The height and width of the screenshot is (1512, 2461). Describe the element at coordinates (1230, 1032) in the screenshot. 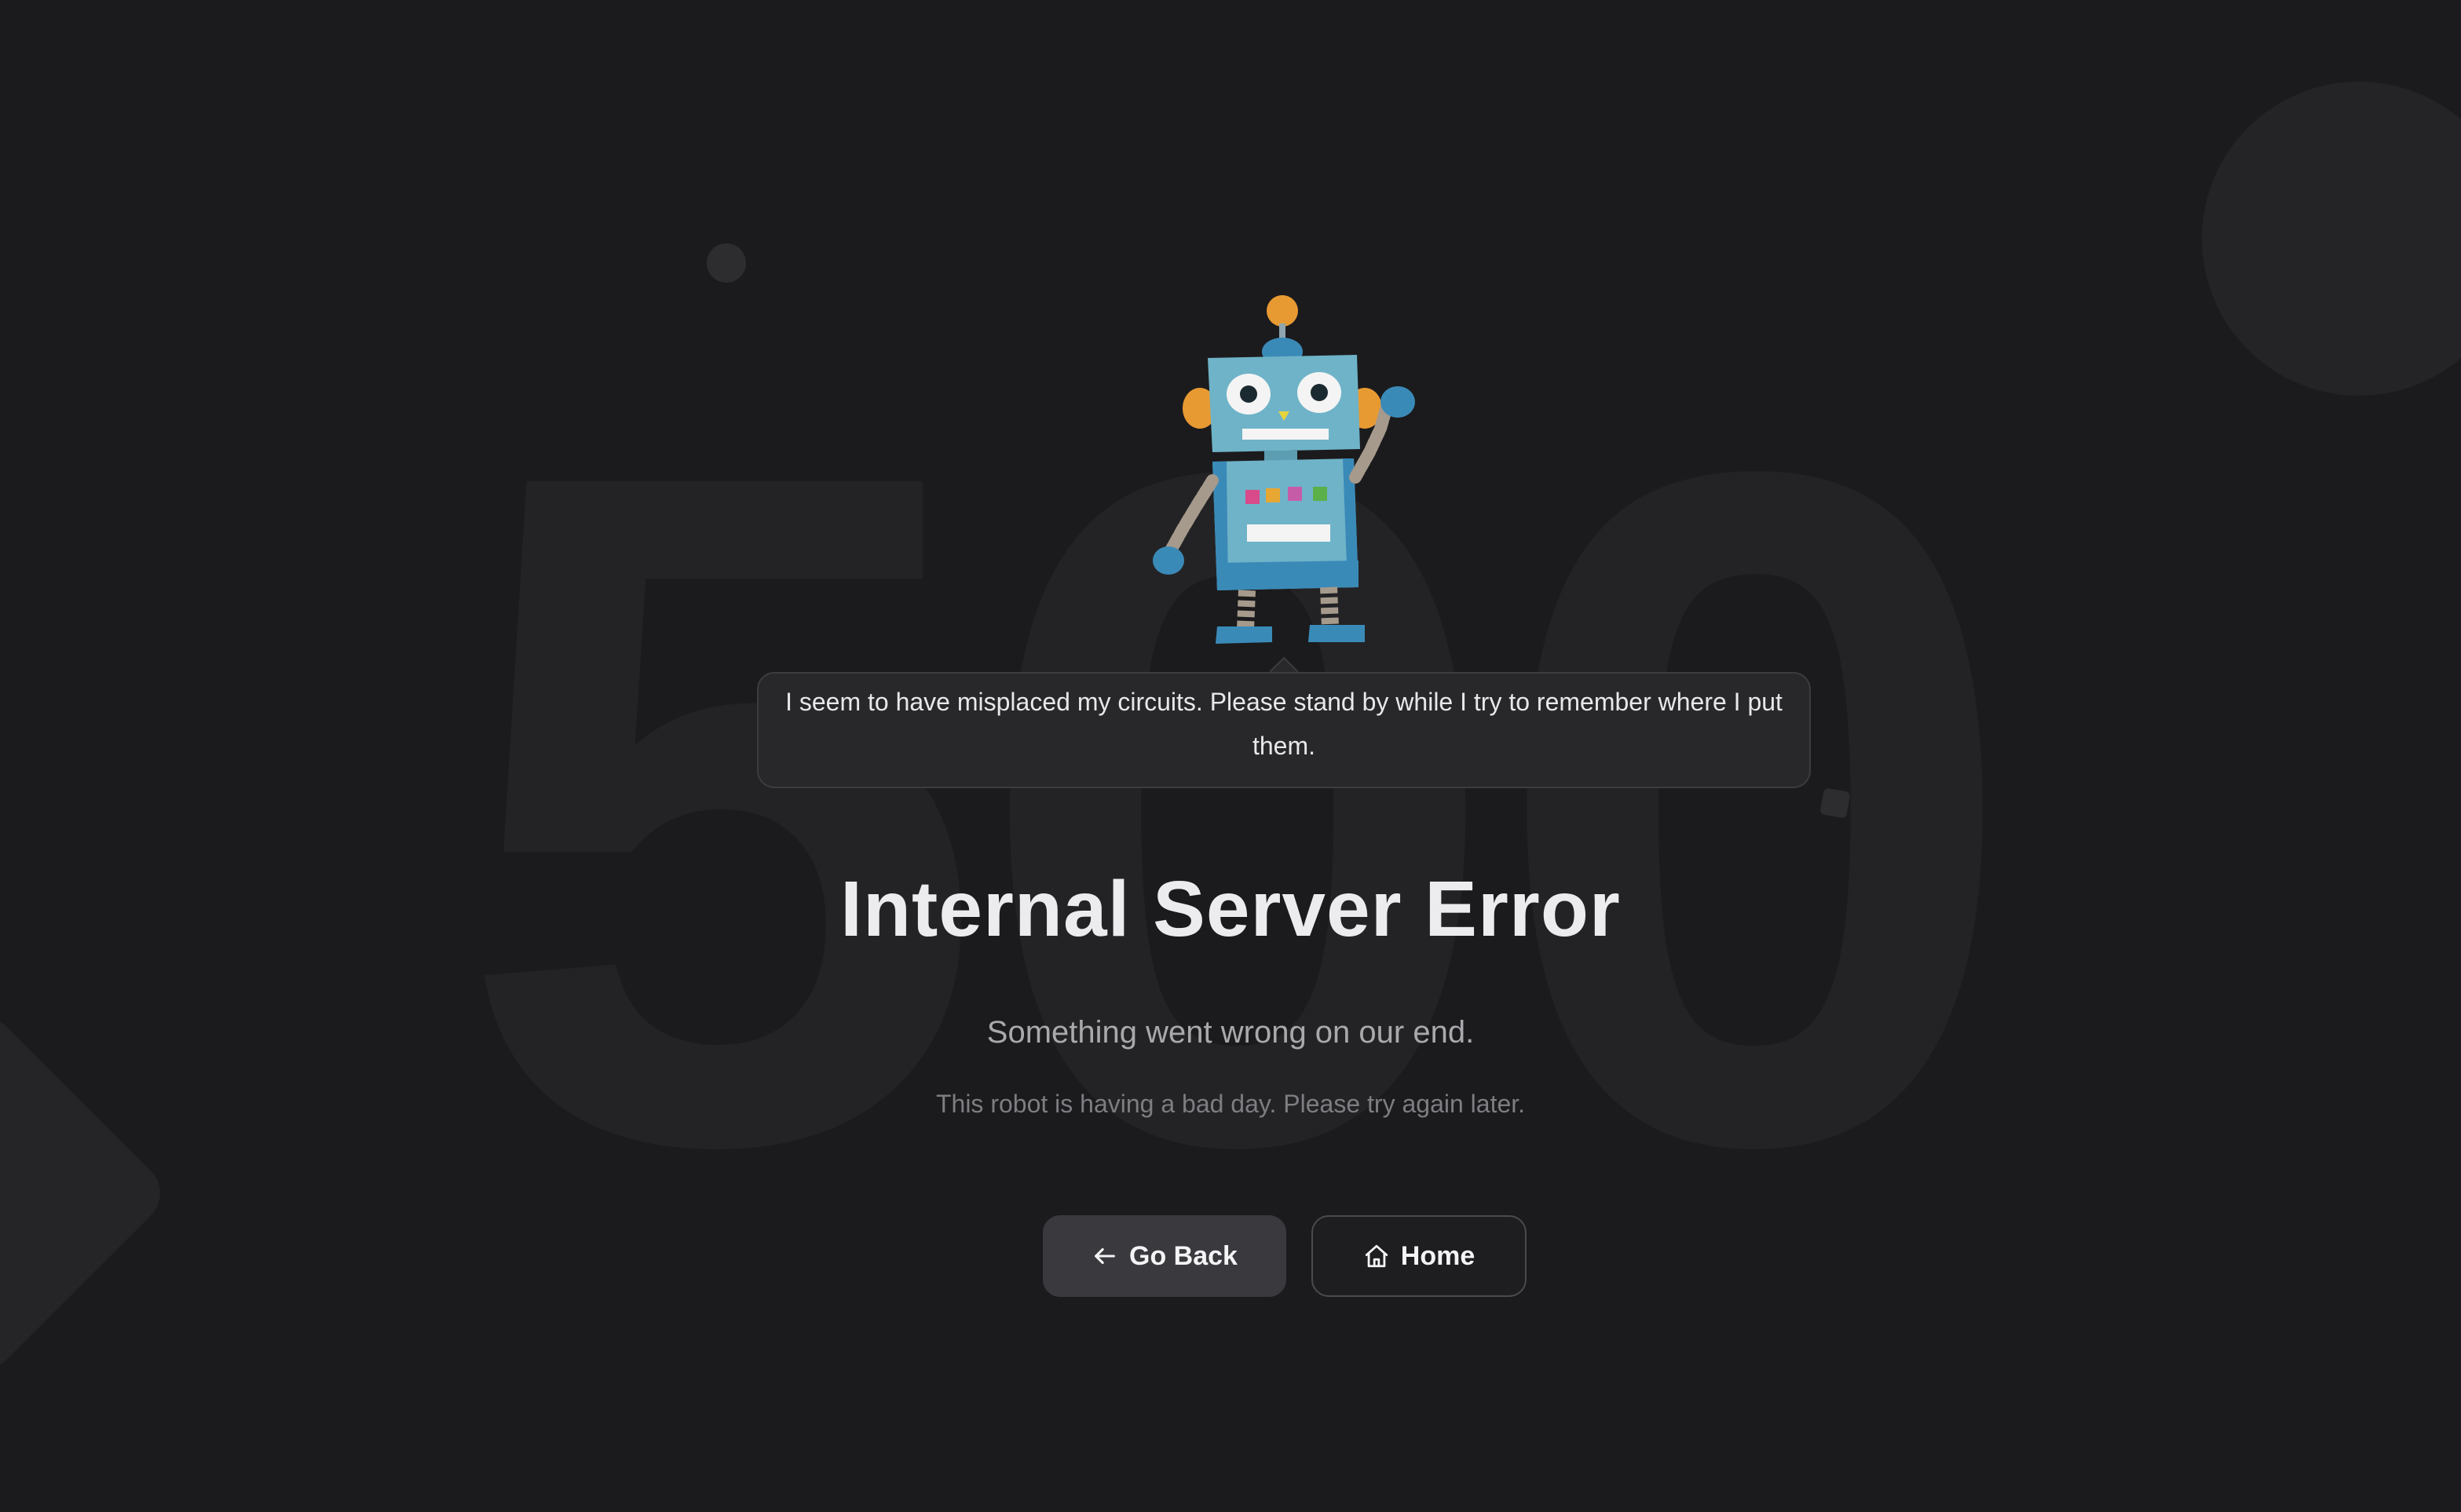

I see `error-subtitle: Something went wrong on our end.` at that location.